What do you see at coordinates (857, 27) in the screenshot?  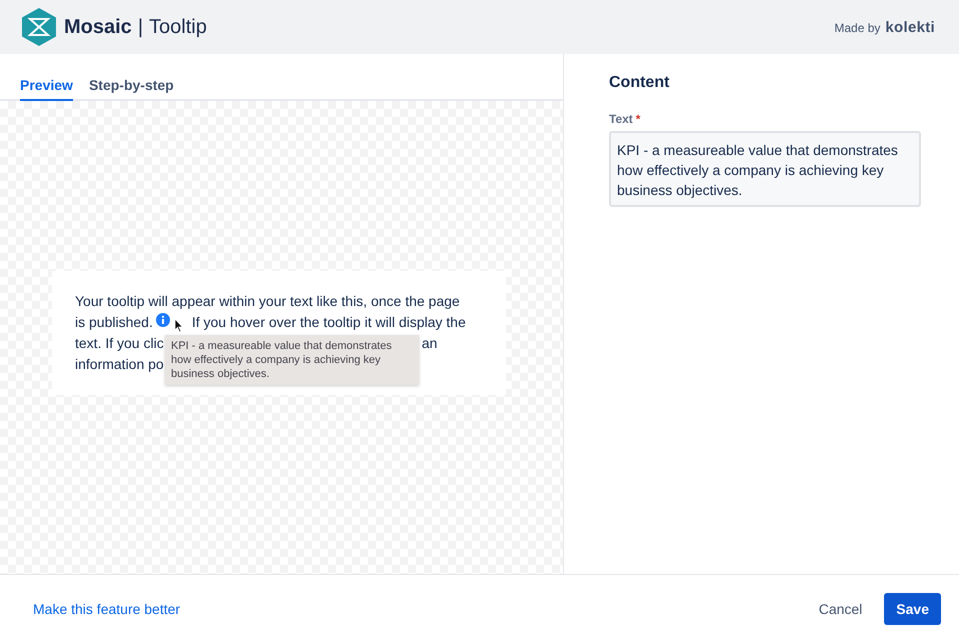 I see `made-by-label: Made by` at bounding box center [857, 27].